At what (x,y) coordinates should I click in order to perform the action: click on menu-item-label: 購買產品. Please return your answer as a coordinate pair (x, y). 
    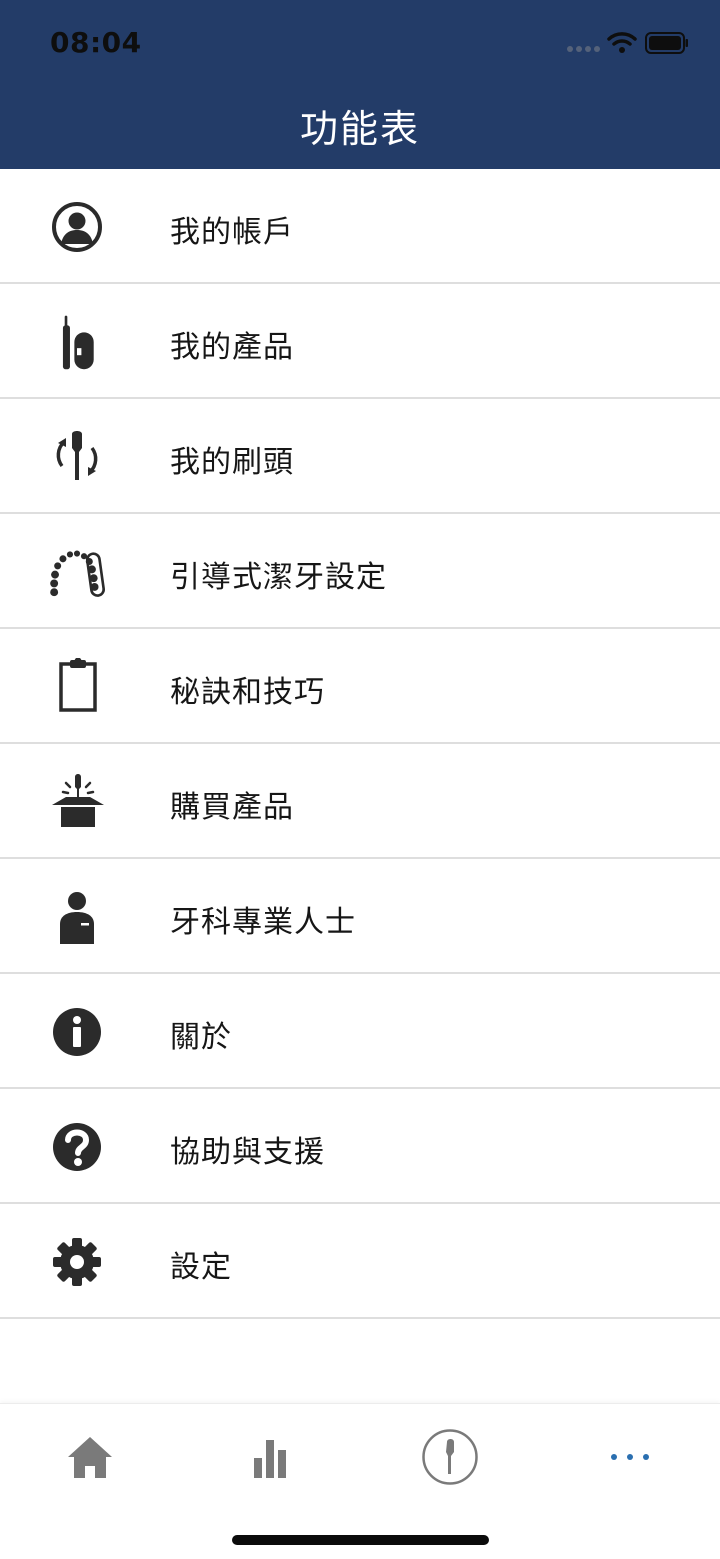
    Looking at the image, I should click on (232, 807).